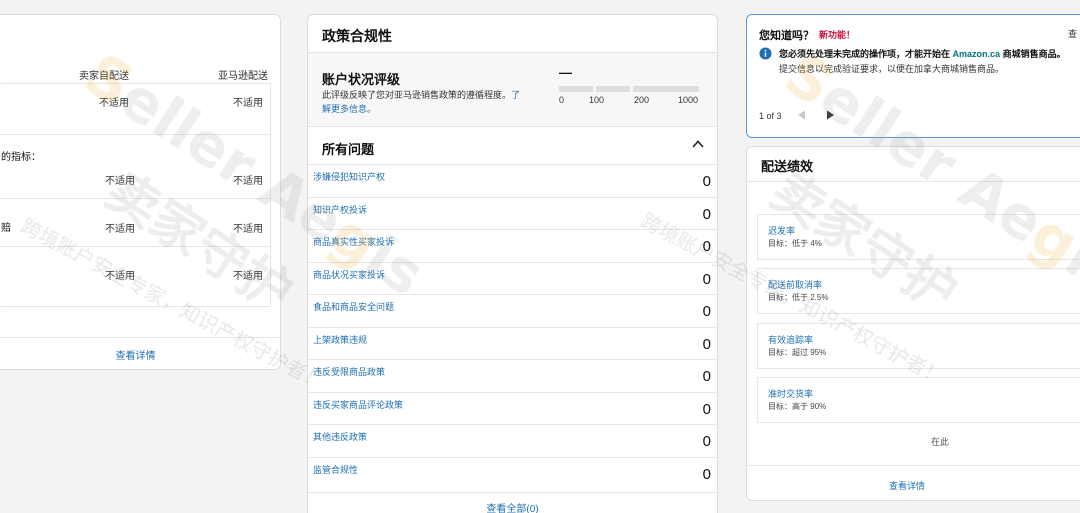 This screenshot has width=1080, height=513. What do you see at coordinates (512, 440) in the screenshot?
I see `issue-row: 其他违反政策 0` at bounding box center [512, 440].